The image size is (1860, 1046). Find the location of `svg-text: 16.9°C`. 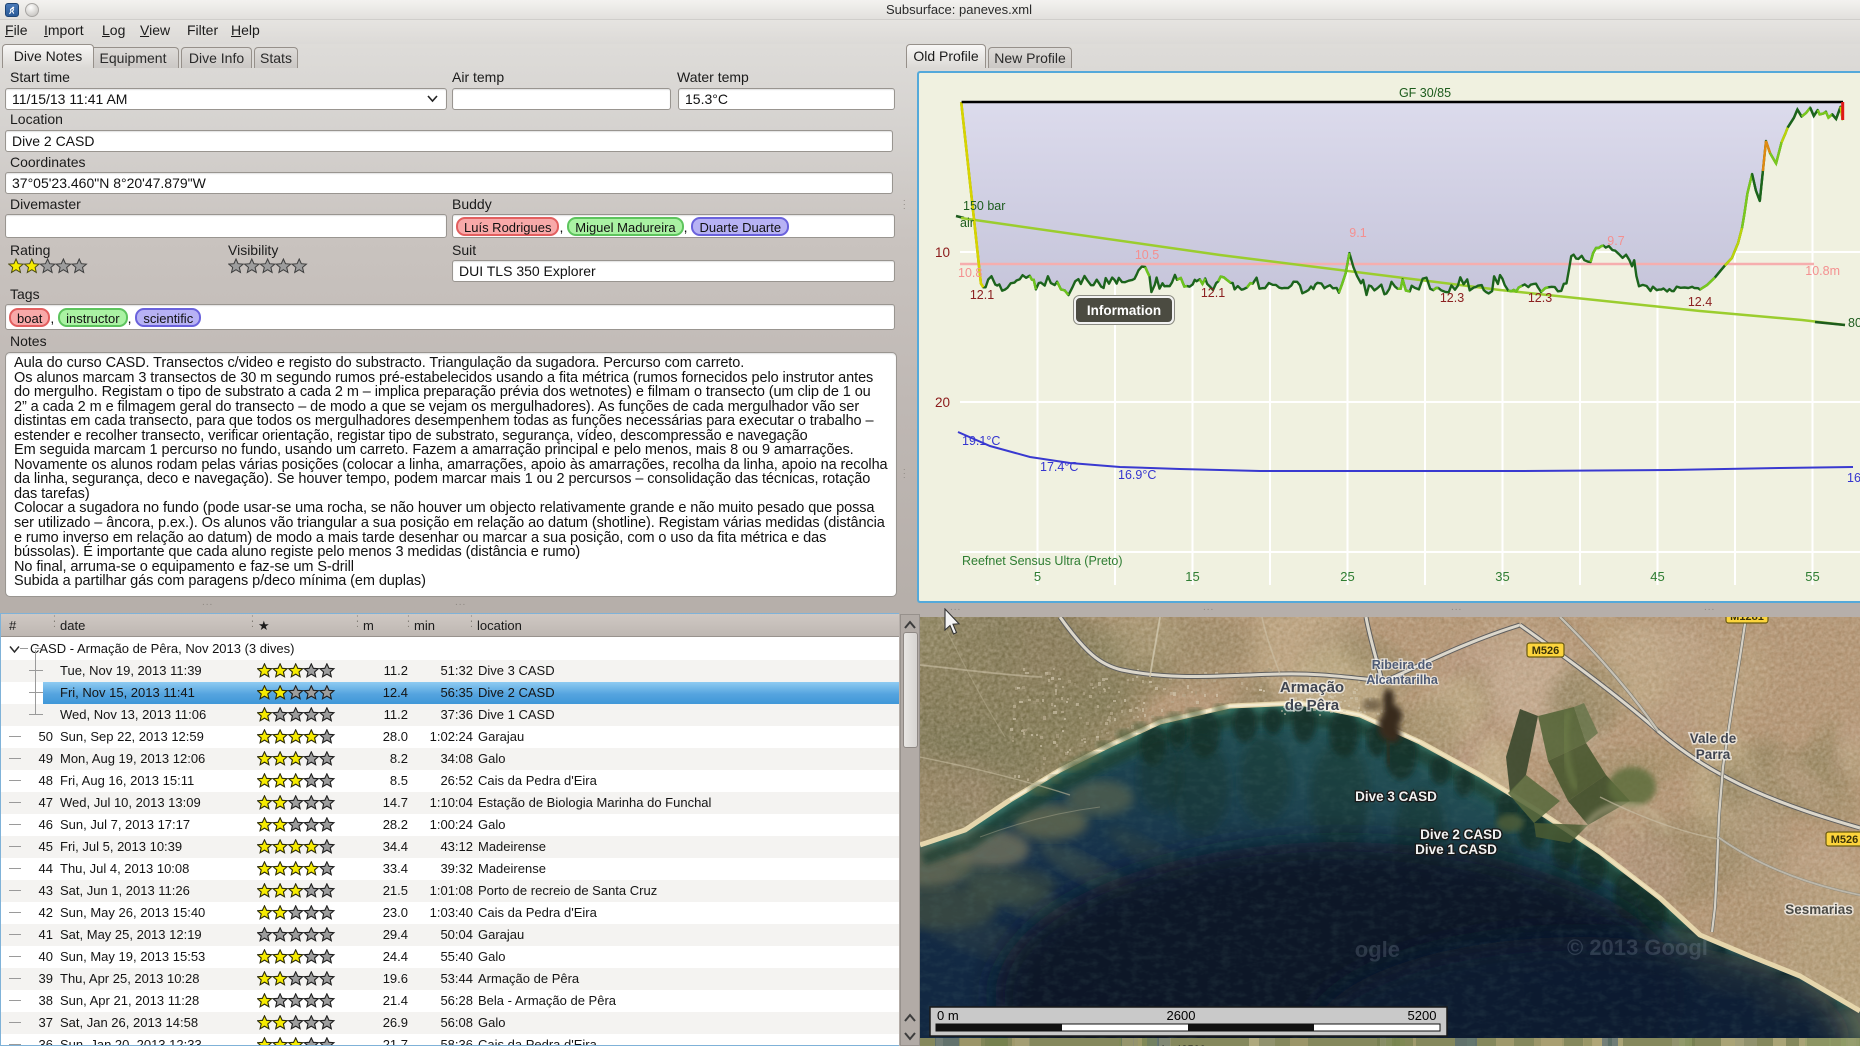

svg-text: 16.9°C is located at coordinates (1137, 475).